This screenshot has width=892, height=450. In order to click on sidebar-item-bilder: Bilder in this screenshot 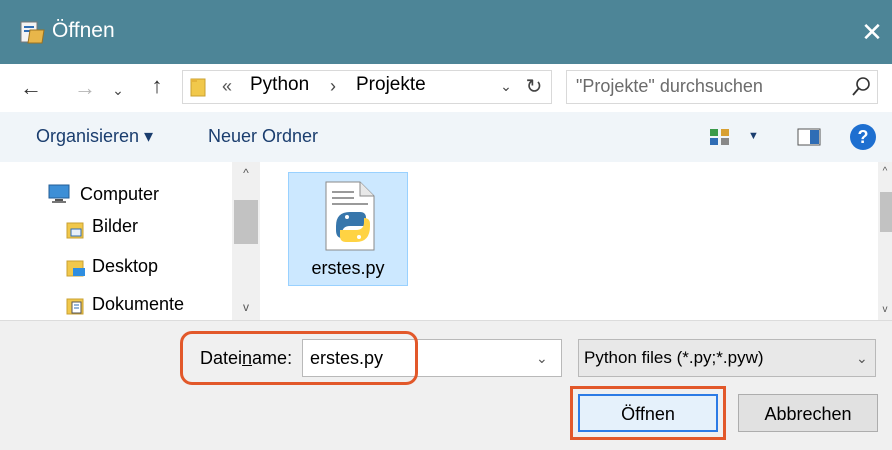, I will do `click(115, 226)`.